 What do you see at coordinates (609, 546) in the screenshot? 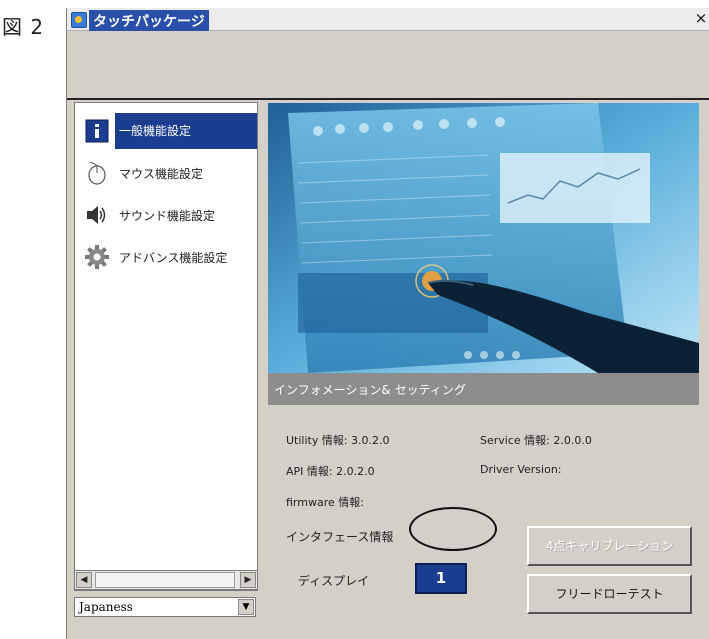
I see `calibration-button: 4点キャリブレーション` at bounding box center [609, 546].